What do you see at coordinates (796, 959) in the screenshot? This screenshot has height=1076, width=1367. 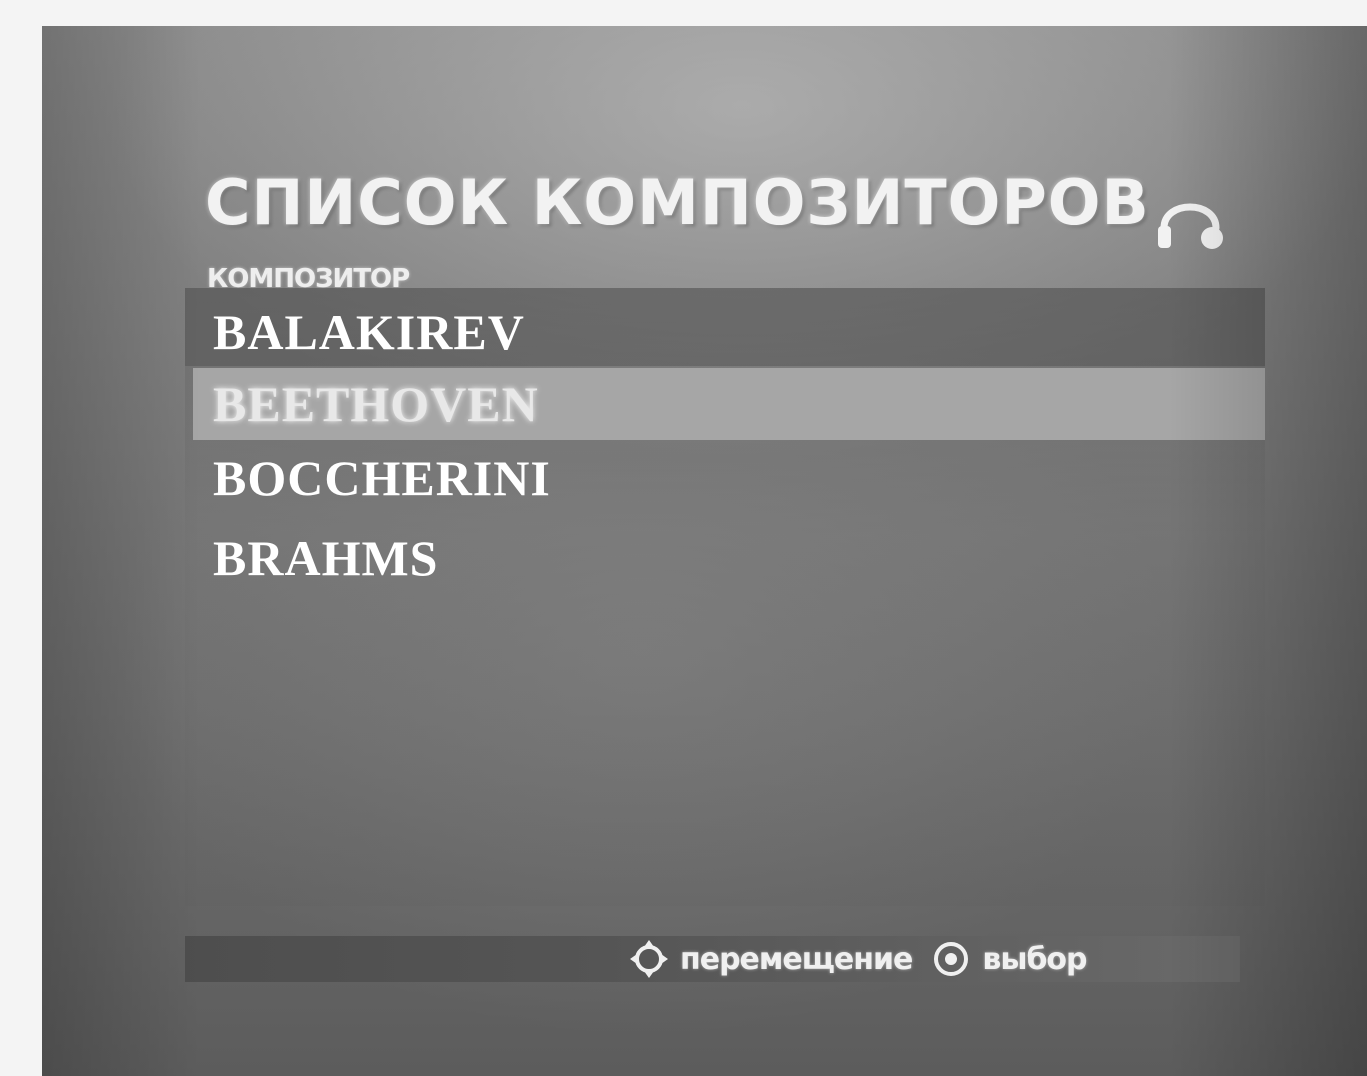 I see `move-hint-label: перемещение` at bounding box center [796, 959].